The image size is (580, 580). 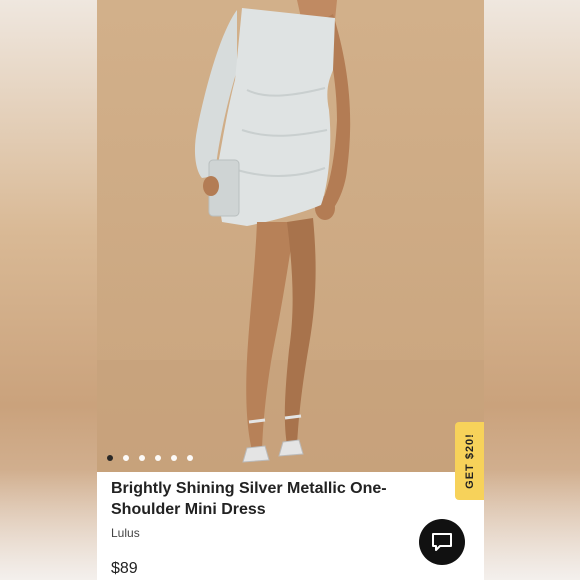 I want to click on product-brand: Lulus, so click(x=261, y=533).